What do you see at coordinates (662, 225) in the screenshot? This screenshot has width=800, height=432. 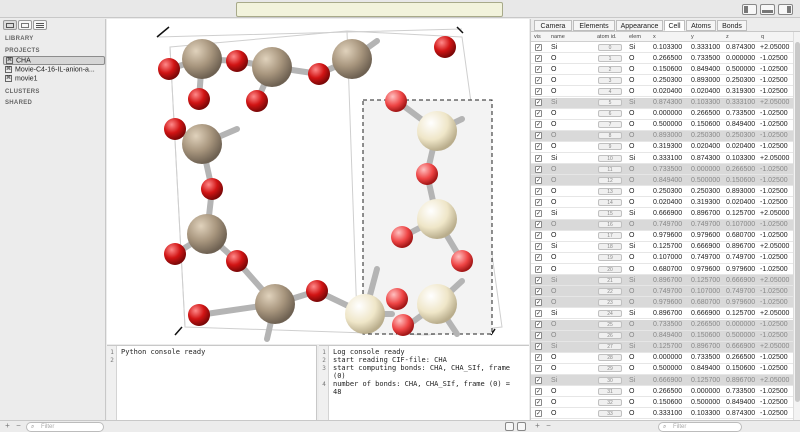 I see `table-row: ✓ O 16 O 0.749700 0.749700 0.107000 -1.02500` at bounding box center [662, 225].